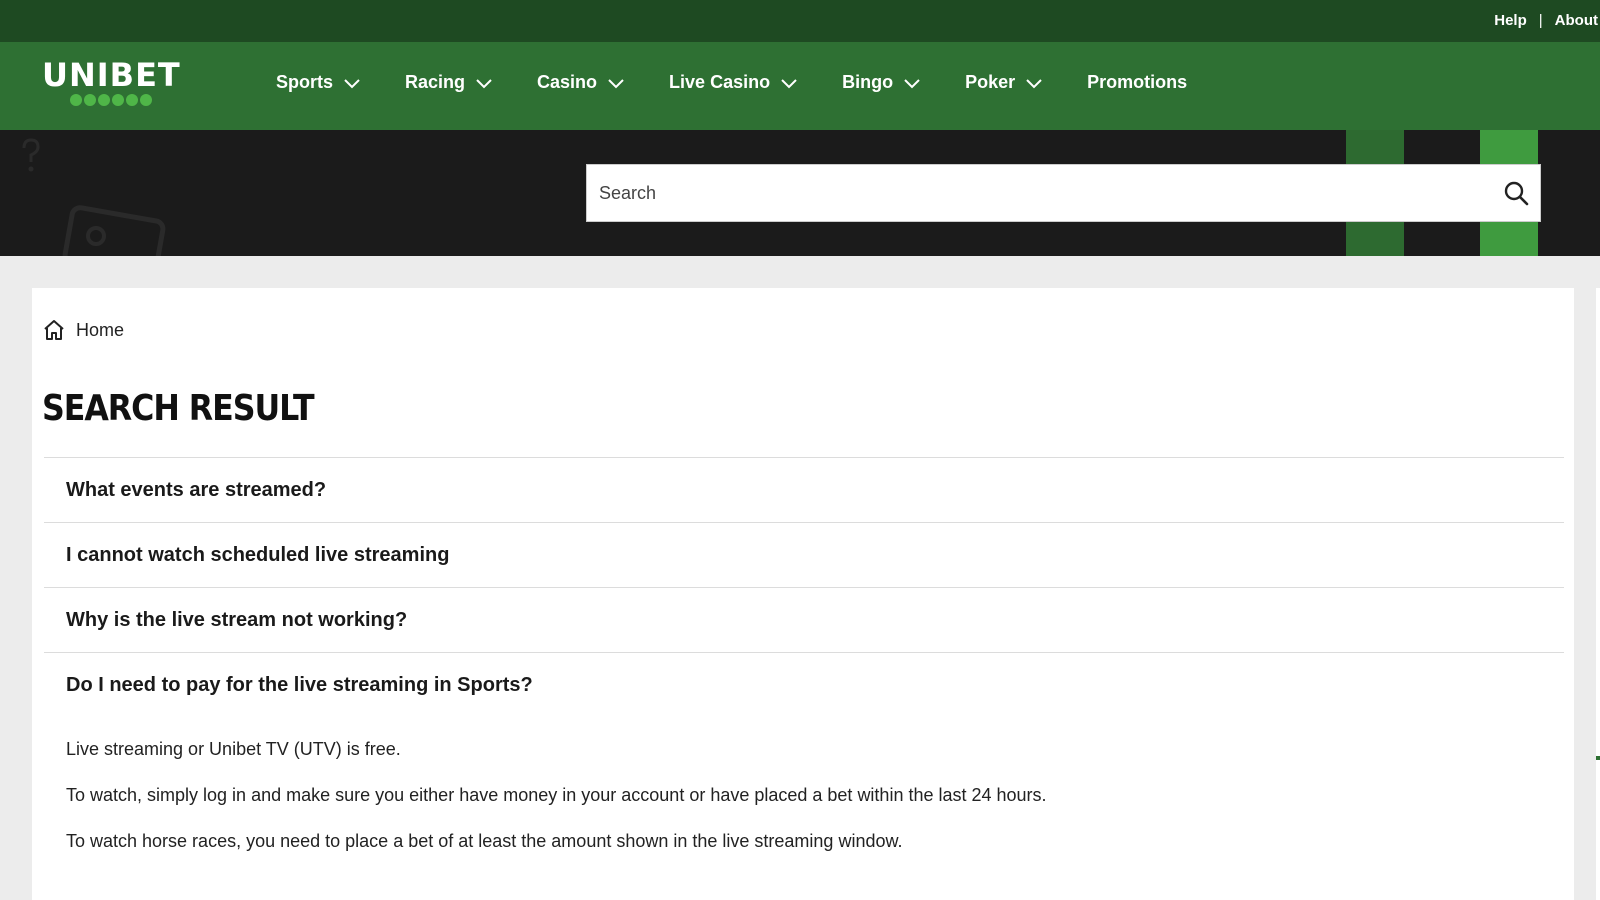 The width and height of the screenshot is (1600, 900). I want to click on question-mark-icon, so click(31, 155).